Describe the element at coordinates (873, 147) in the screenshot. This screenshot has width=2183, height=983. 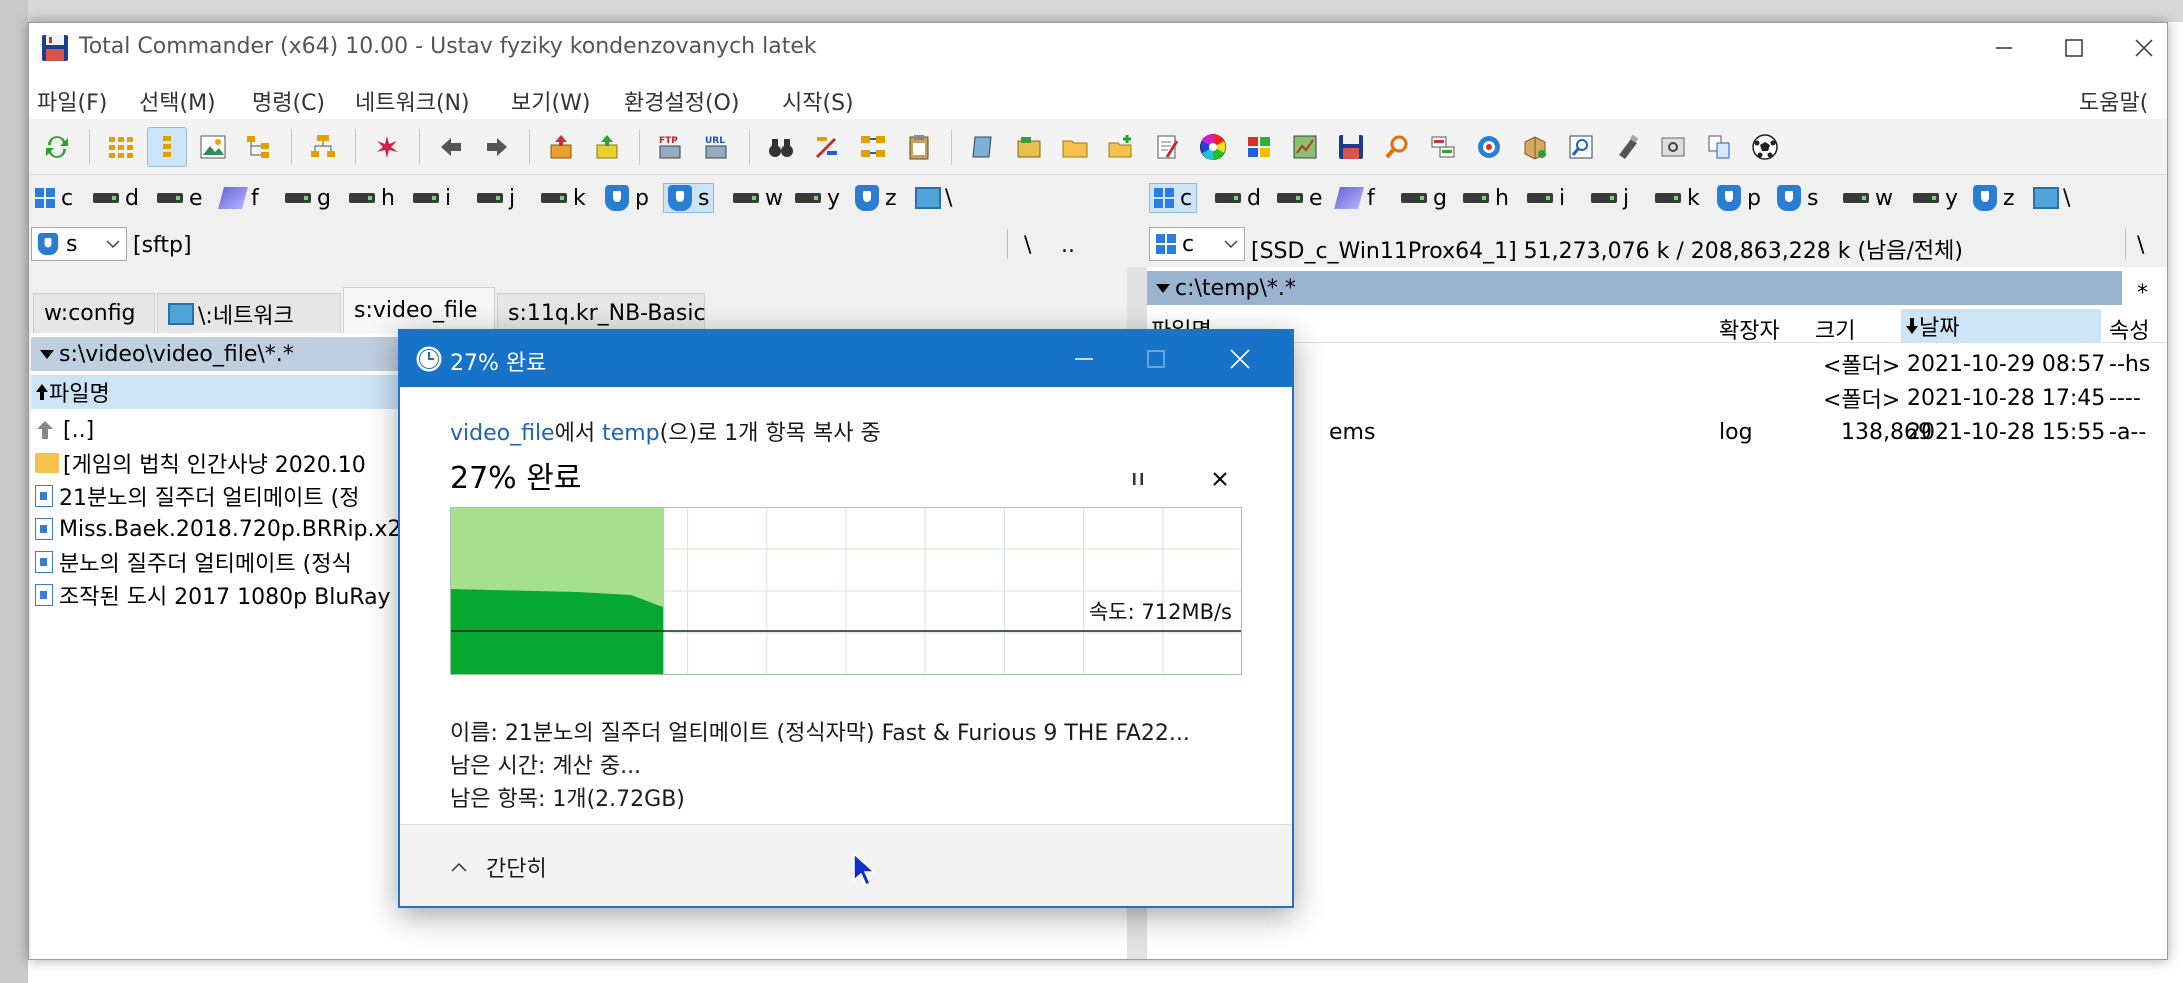
I see `sync-dirs-button` at that location.